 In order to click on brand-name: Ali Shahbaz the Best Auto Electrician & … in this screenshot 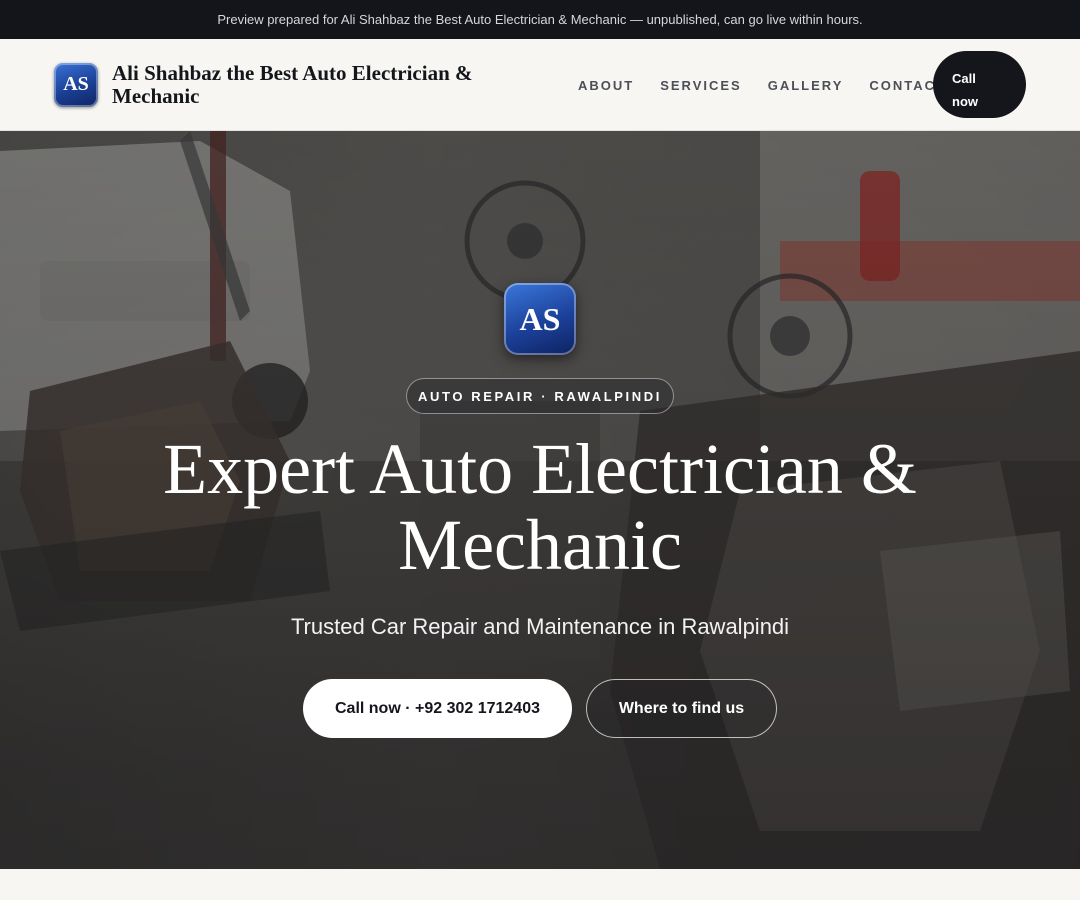, I will do `click(292, 84)`.